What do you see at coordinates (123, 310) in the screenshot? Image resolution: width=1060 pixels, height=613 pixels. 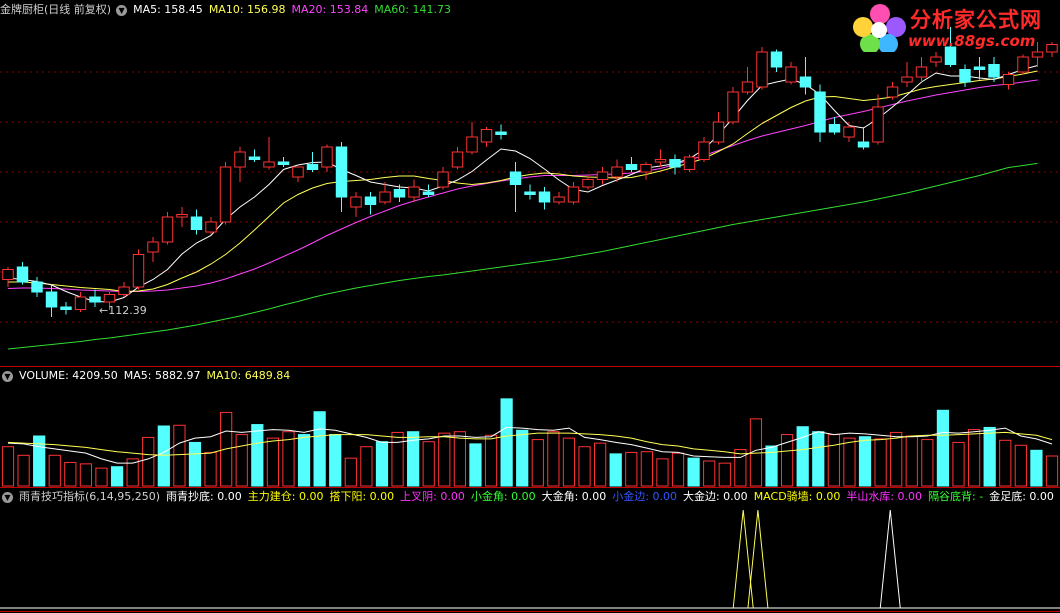 I see `low-price-label: ←112.39` at bounding box center [123, 310].